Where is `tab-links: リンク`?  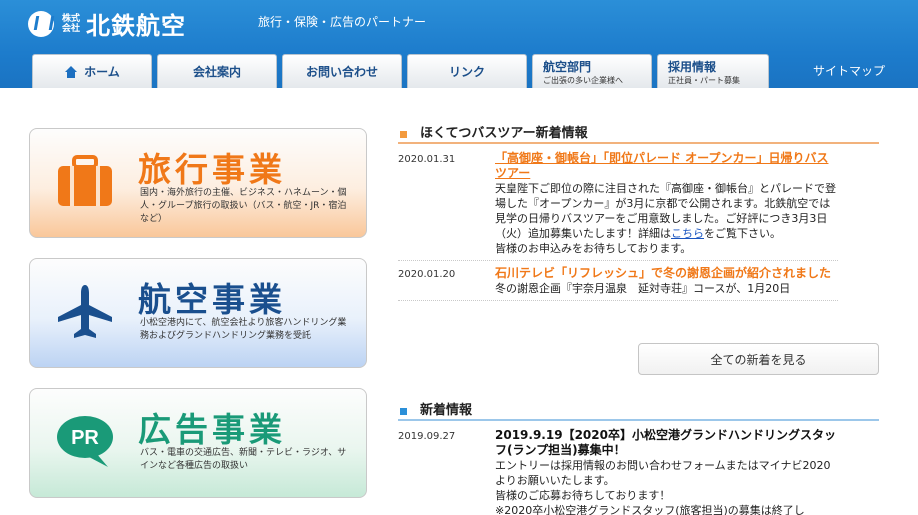
tab-links: リンク is located at coordinates (467, 71).